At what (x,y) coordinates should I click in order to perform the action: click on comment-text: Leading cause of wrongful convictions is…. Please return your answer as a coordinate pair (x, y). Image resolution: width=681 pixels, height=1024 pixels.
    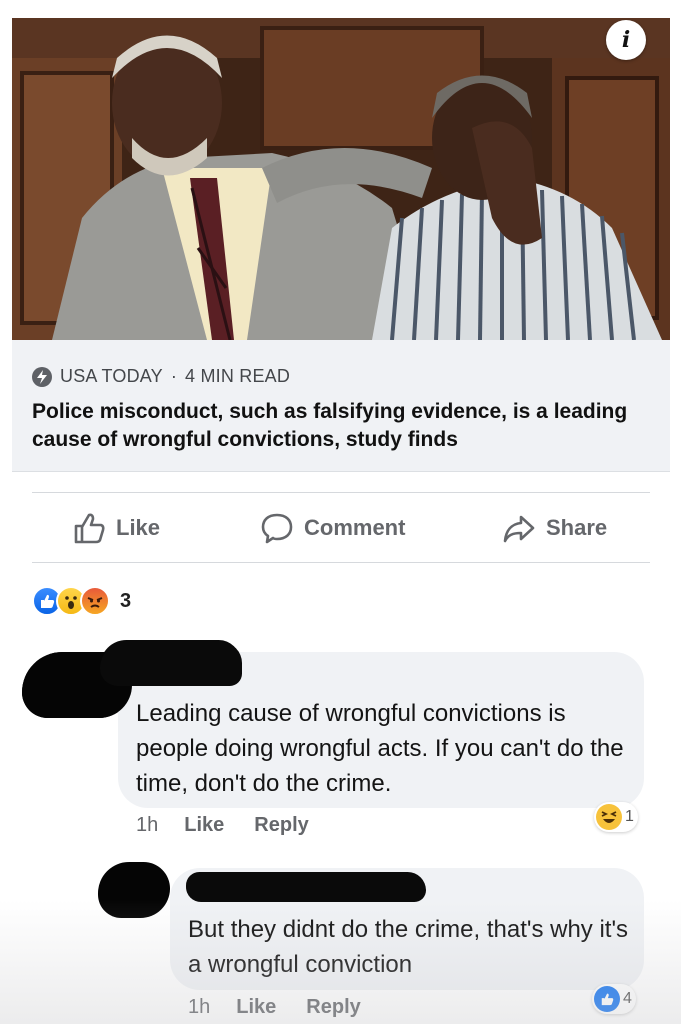
    Looking at the image, I should click on (380, 748).